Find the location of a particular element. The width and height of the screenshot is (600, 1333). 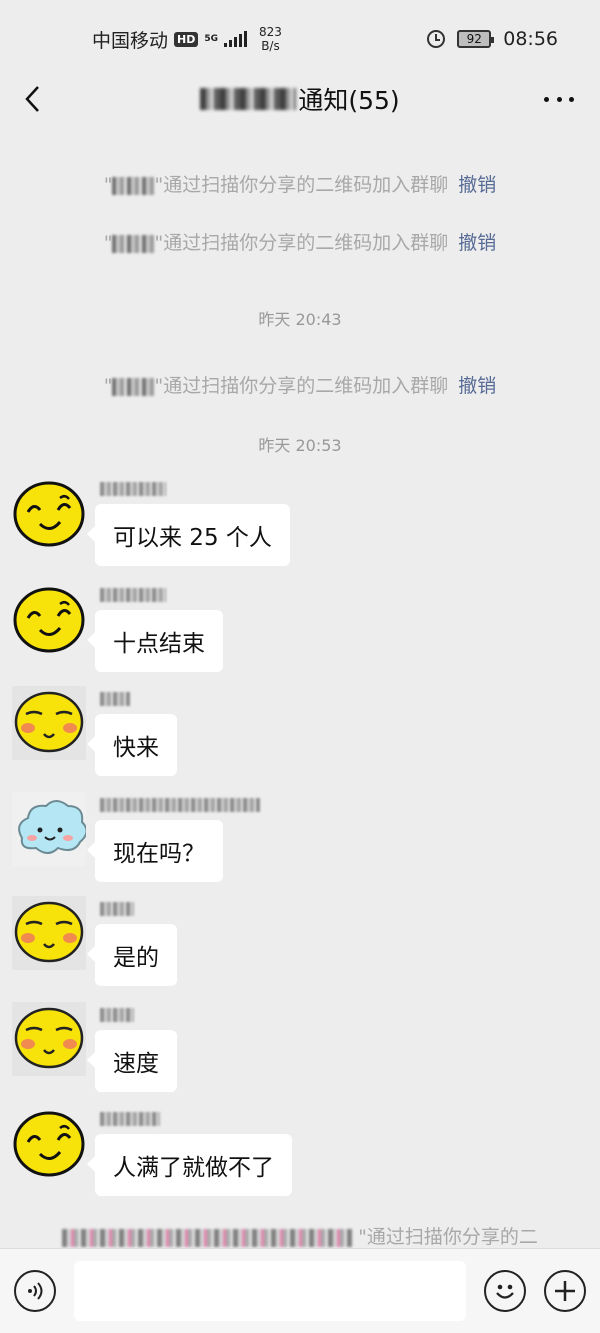

chat-title: 通知(55) is located at coordinates (300, 99).